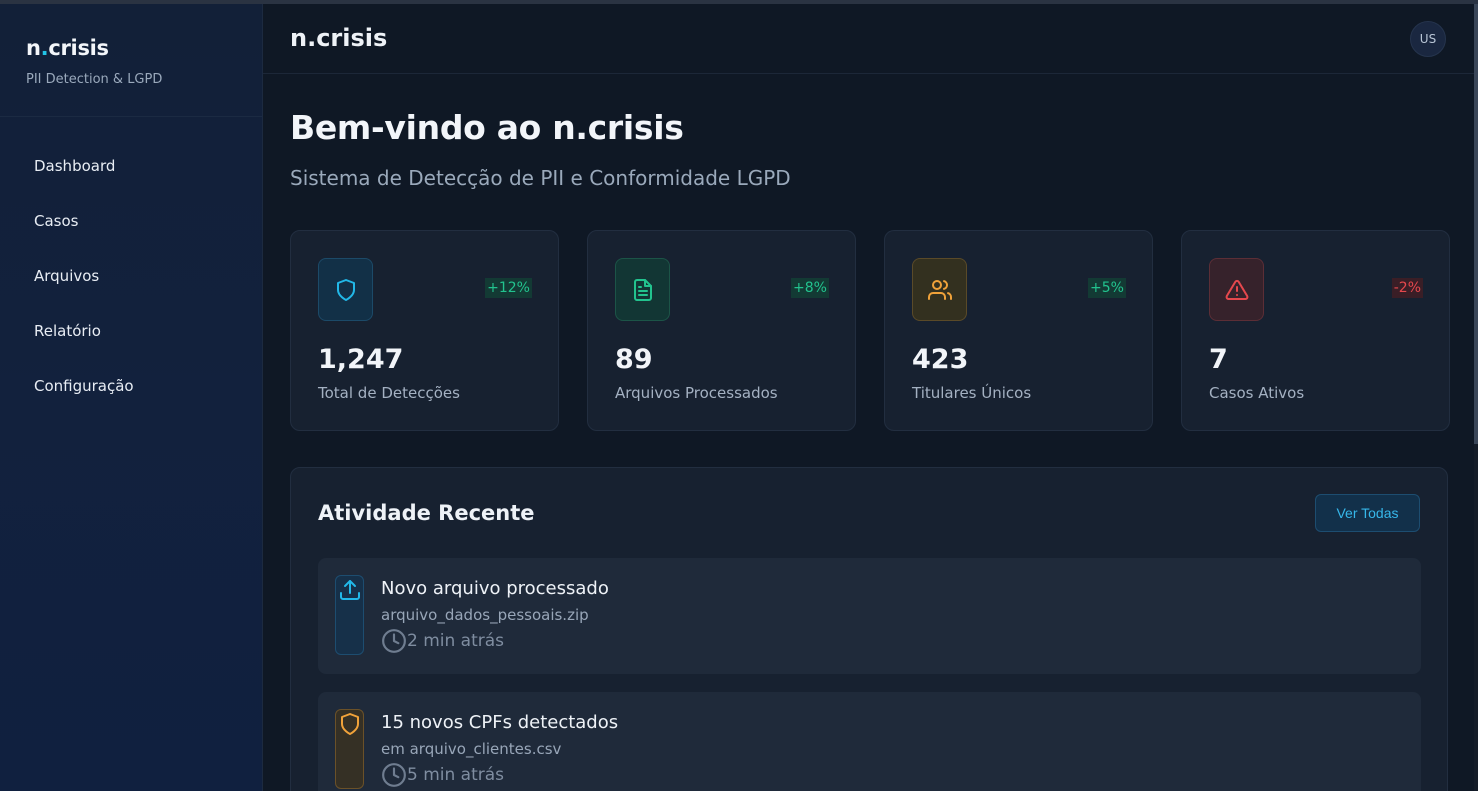 This screenshot has width=1478, height=791. What do you see at coordinates (144, 48) in the screenshot?
I see `brand-name: n.crisis` at bounding box center [144, 48].